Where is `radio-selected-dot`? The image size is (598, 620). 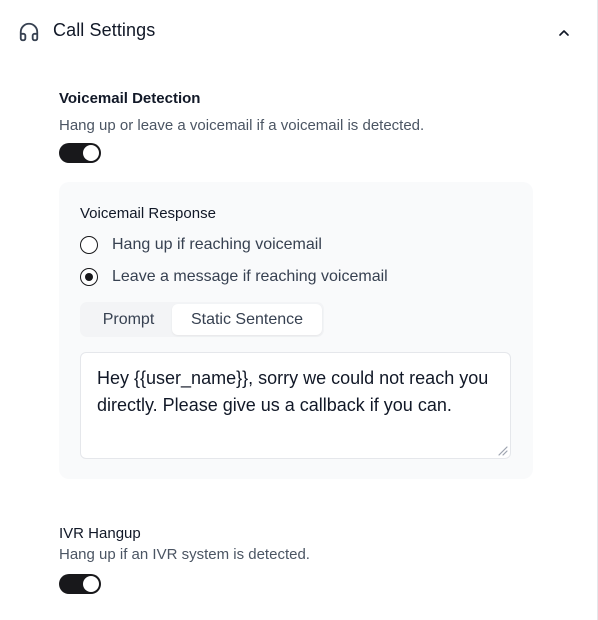 radio-selected-dot is located at coordinates (88, 276).